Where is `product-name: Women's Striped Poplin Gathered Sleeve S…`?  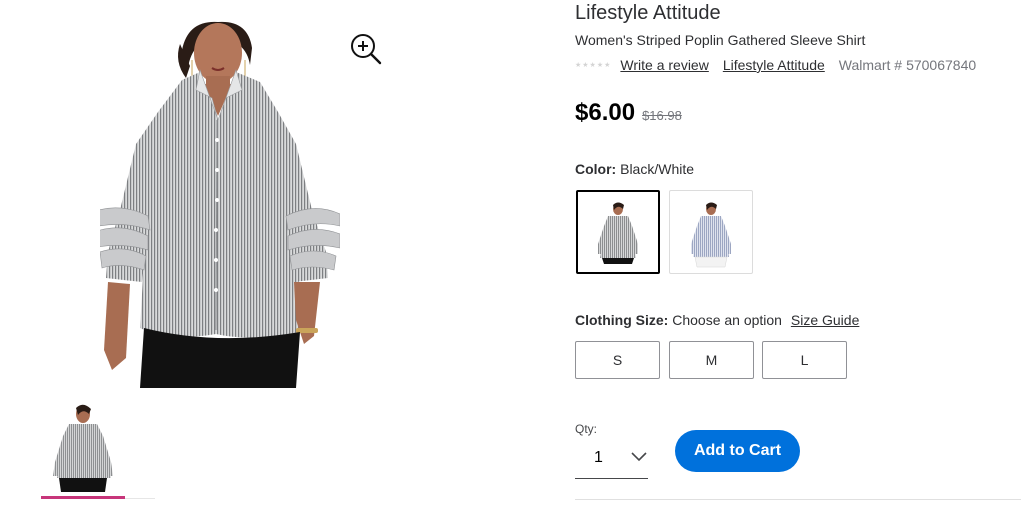
product-name: Women's Striped Poplin Gathered Sleeve S… is located at coordinates (720, 40).